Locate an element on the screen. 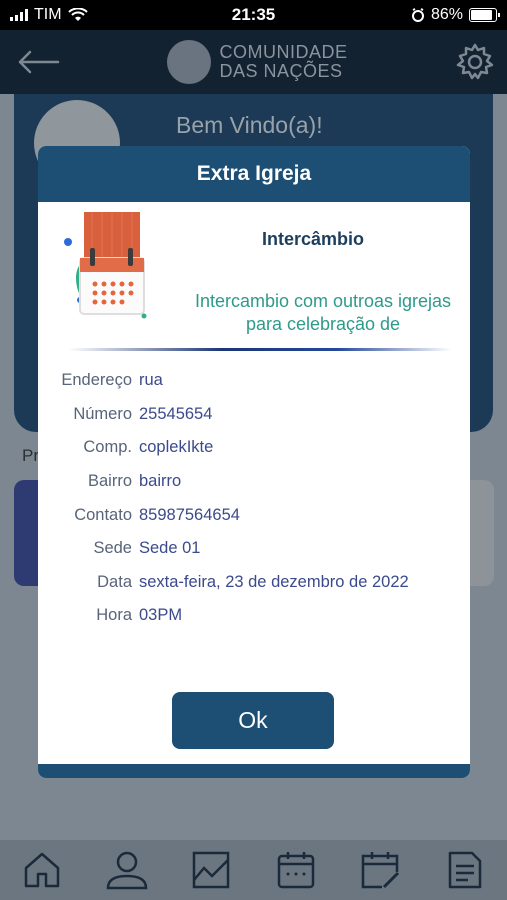 This screenshot has width=507, height=900. ok-button: Ok is located at coordinates (253, 720).